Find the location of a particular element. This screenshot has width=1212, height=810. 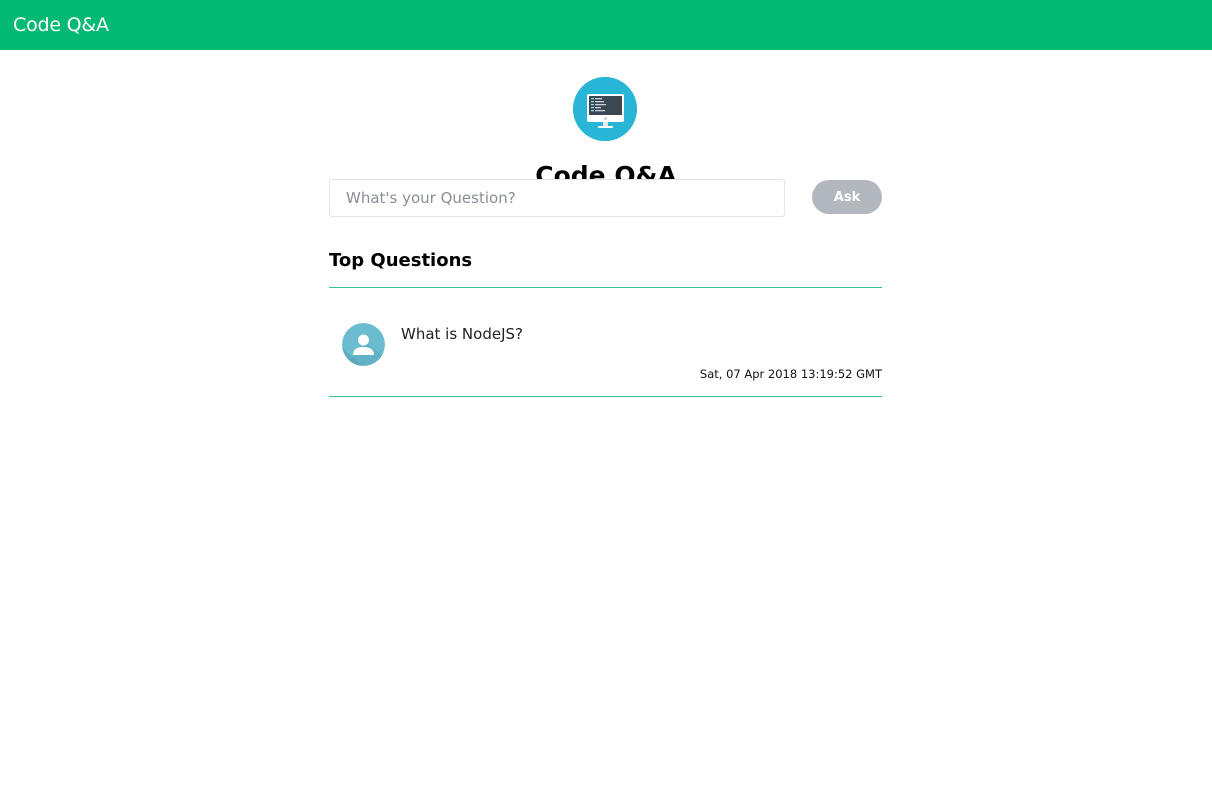

computer-monitor-icon is located at coordinates (605, 109).